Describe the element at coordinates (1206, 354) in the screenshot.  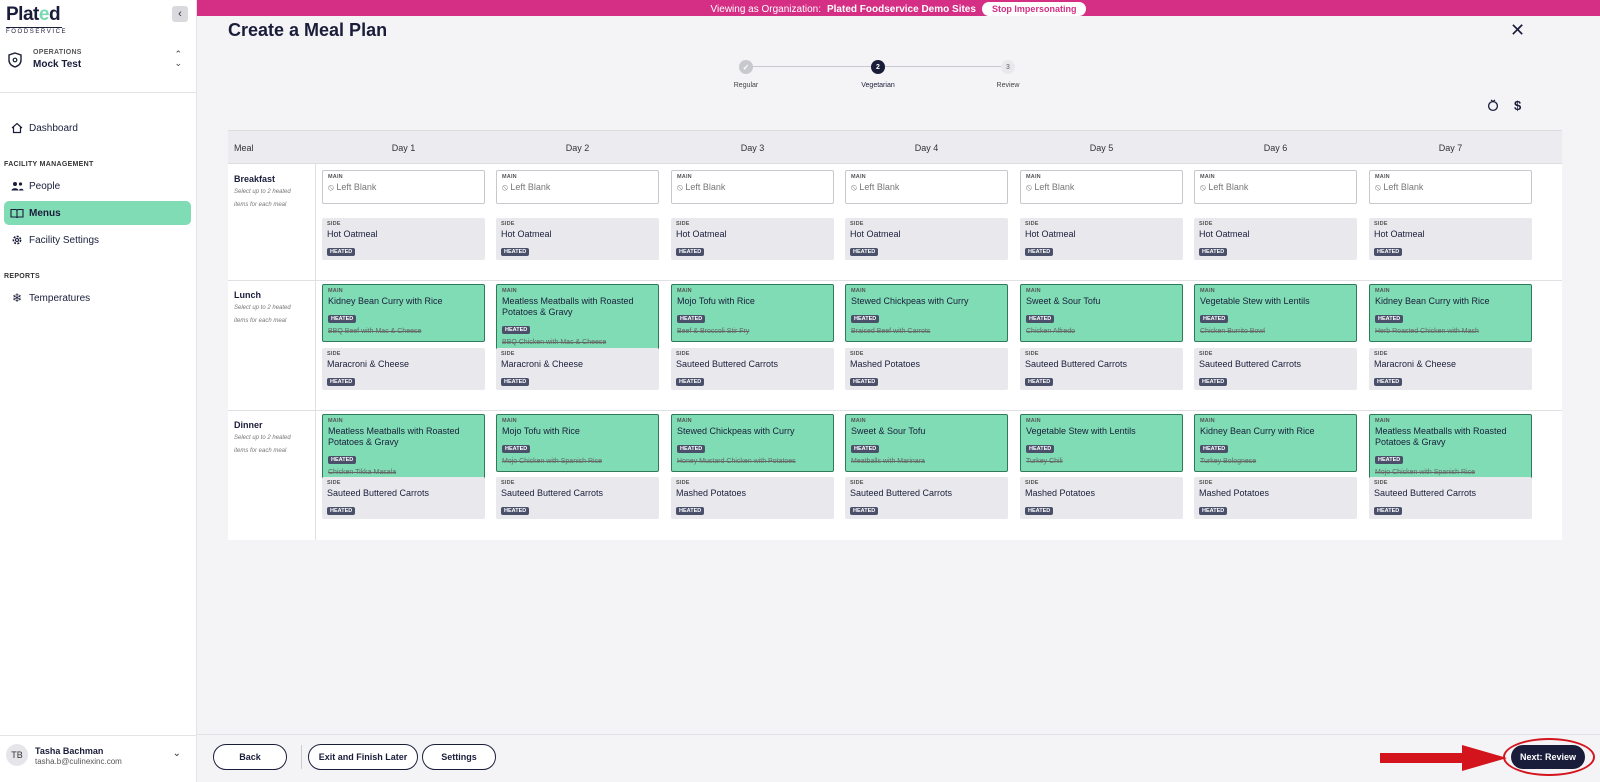
I see `slot-caption: SIDE` at that location.